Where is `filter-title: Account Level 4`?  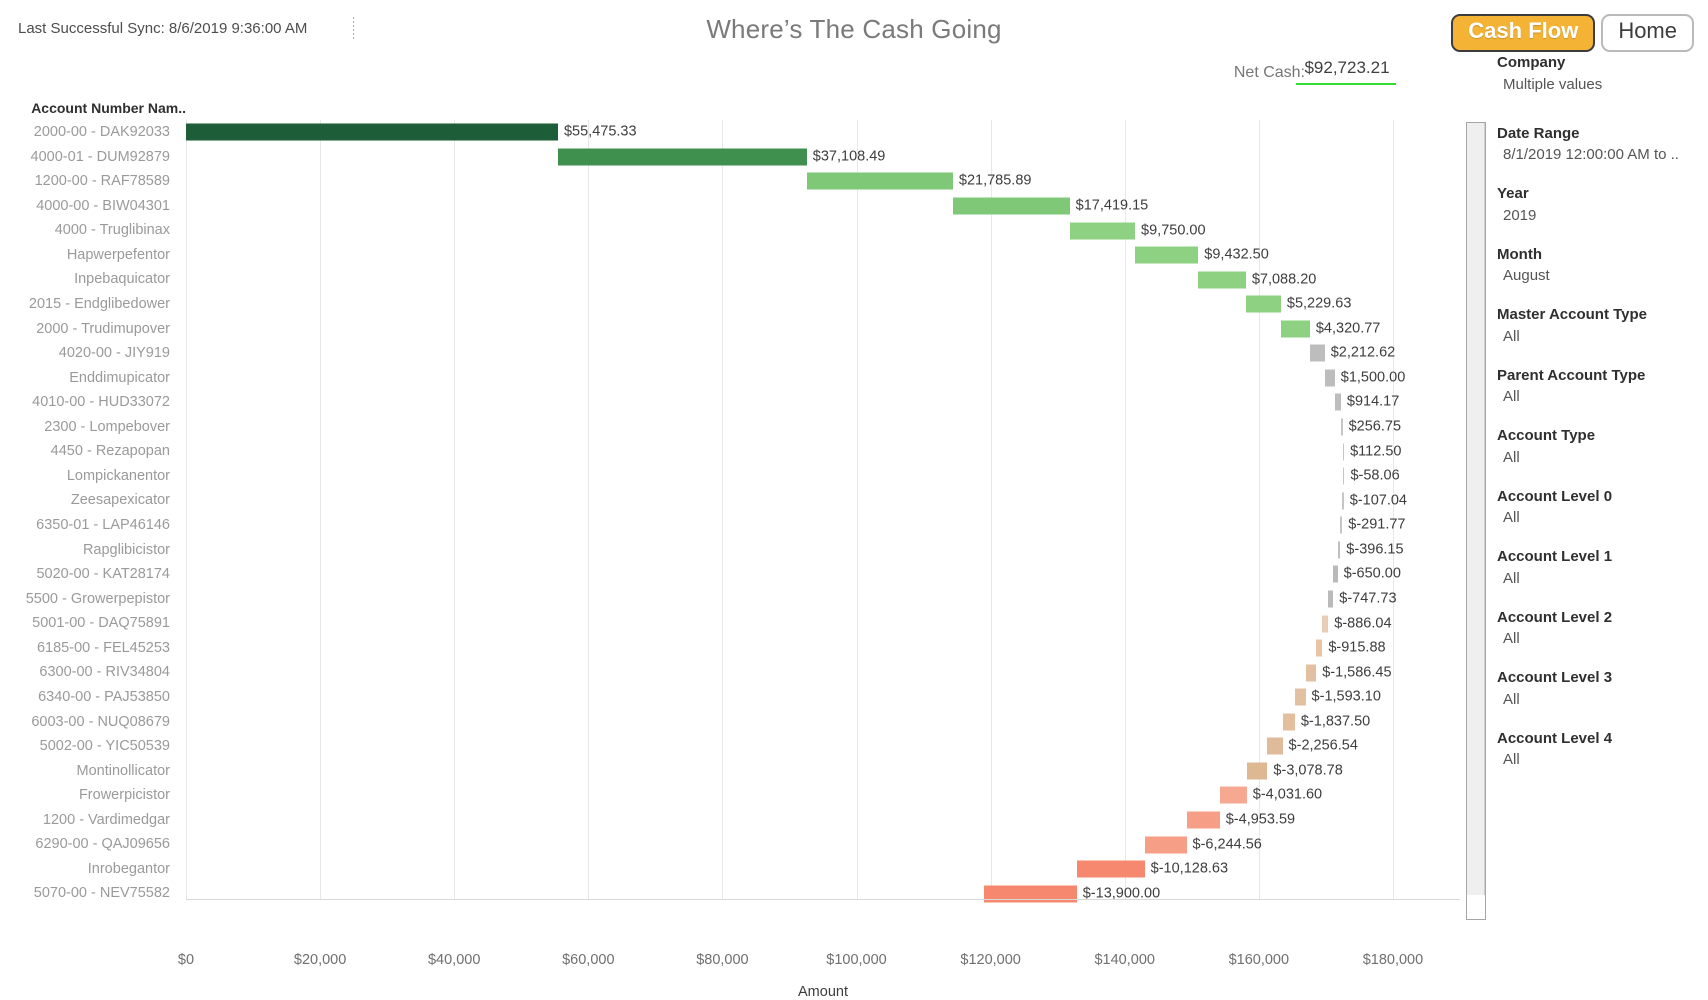
filter-title: Account Level 4 is located at coordinates (1555, 738).